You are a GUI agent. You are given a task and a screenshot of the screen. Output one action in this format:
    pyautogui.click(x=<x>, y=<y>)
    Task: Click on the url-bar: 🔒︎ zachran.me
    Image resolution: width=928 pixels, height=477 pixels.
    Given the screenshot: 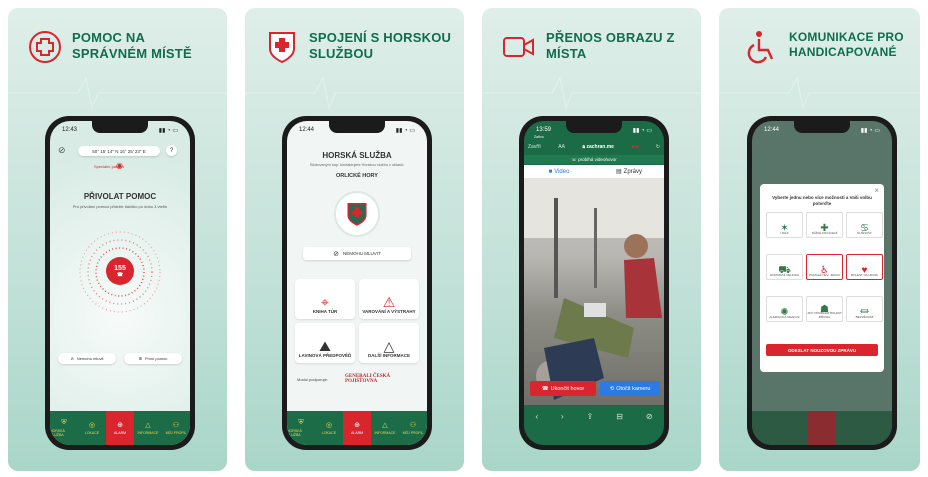 What is the action you would take?
    pyautogui.click(x=598, y=147)
    